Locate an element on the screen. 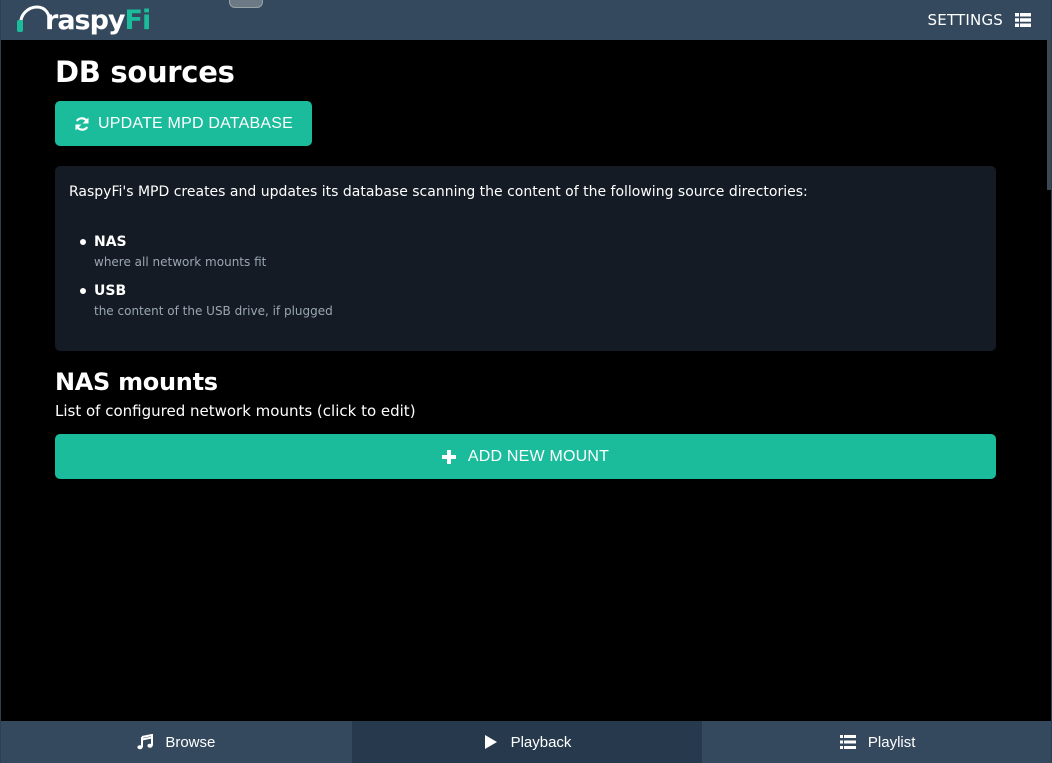 The image size is (1052, 763). tab-playback-label: Playback is located at coordinates (541, 742).